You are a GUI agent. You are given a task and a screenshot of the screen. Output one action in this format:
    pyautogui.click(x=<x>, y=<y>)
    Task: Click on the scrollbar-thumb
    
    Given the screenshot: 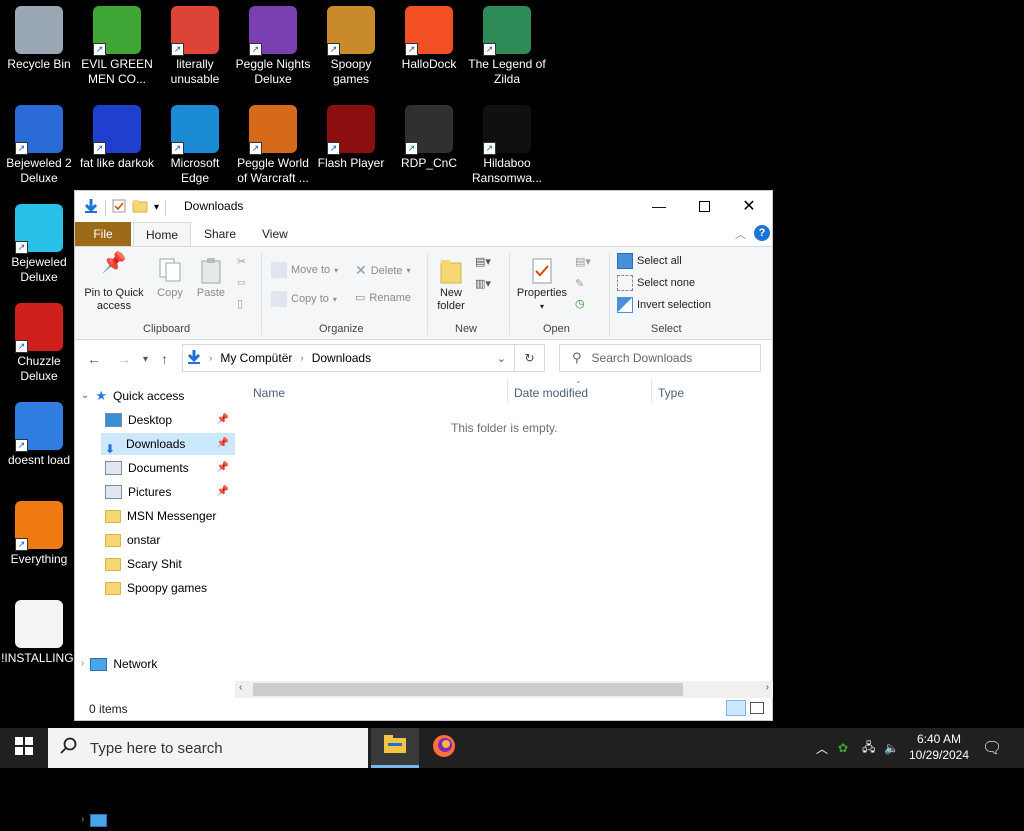 What is the action you would take?
    pyautogui.click(x=468, y=689)
    